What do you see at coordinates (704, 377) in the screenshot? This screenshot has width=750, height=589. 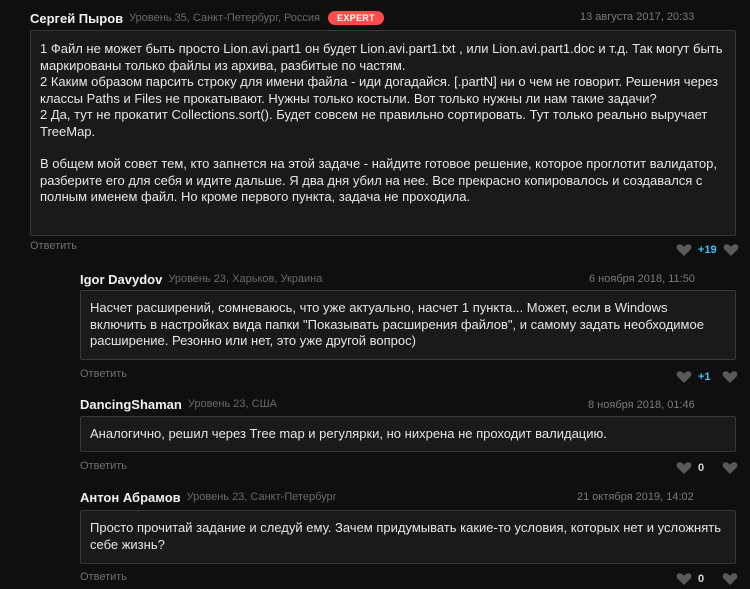 I see `like-score: +1` at bounding box center [704, 377].